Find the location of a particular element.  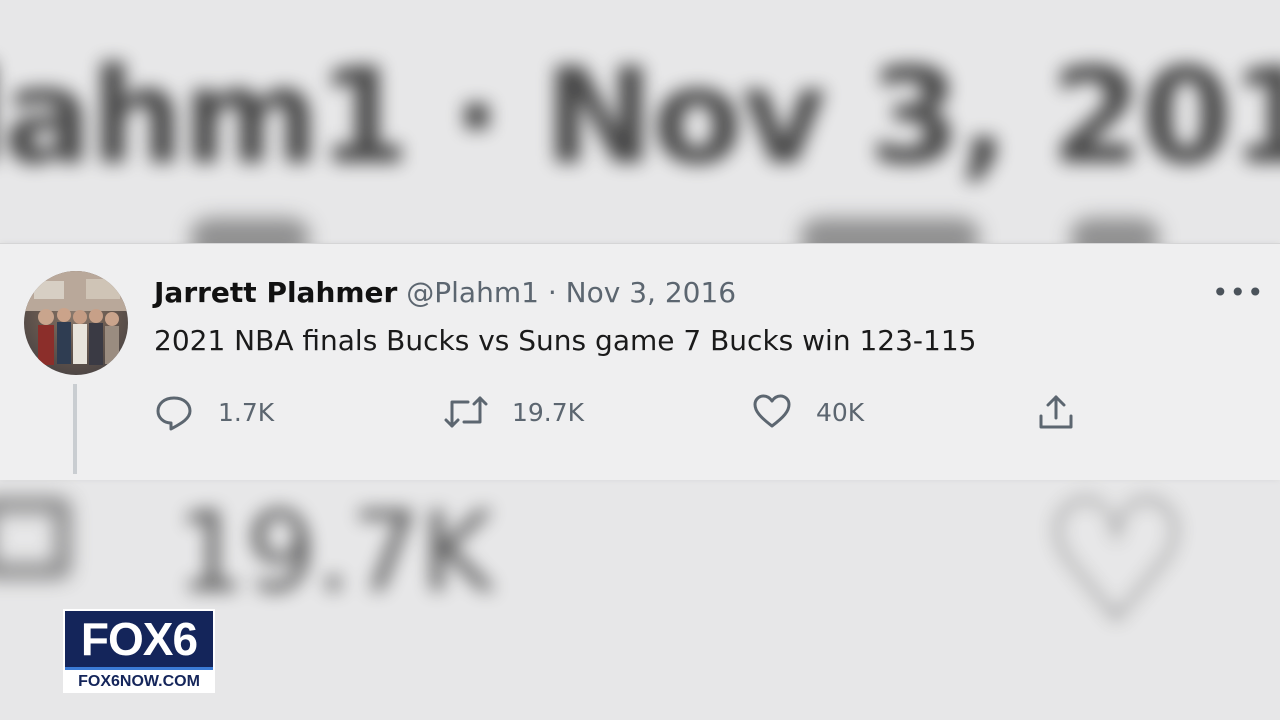

retweet-icon is located at coordinates (466, 412).